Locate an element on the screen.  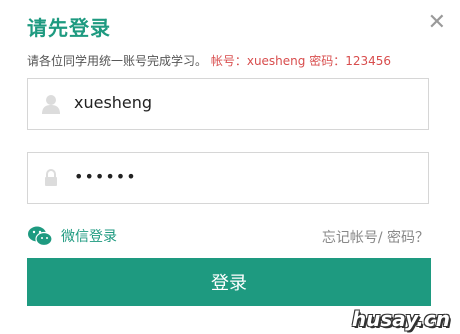
lock-icon is located at coordinates (51, 177).